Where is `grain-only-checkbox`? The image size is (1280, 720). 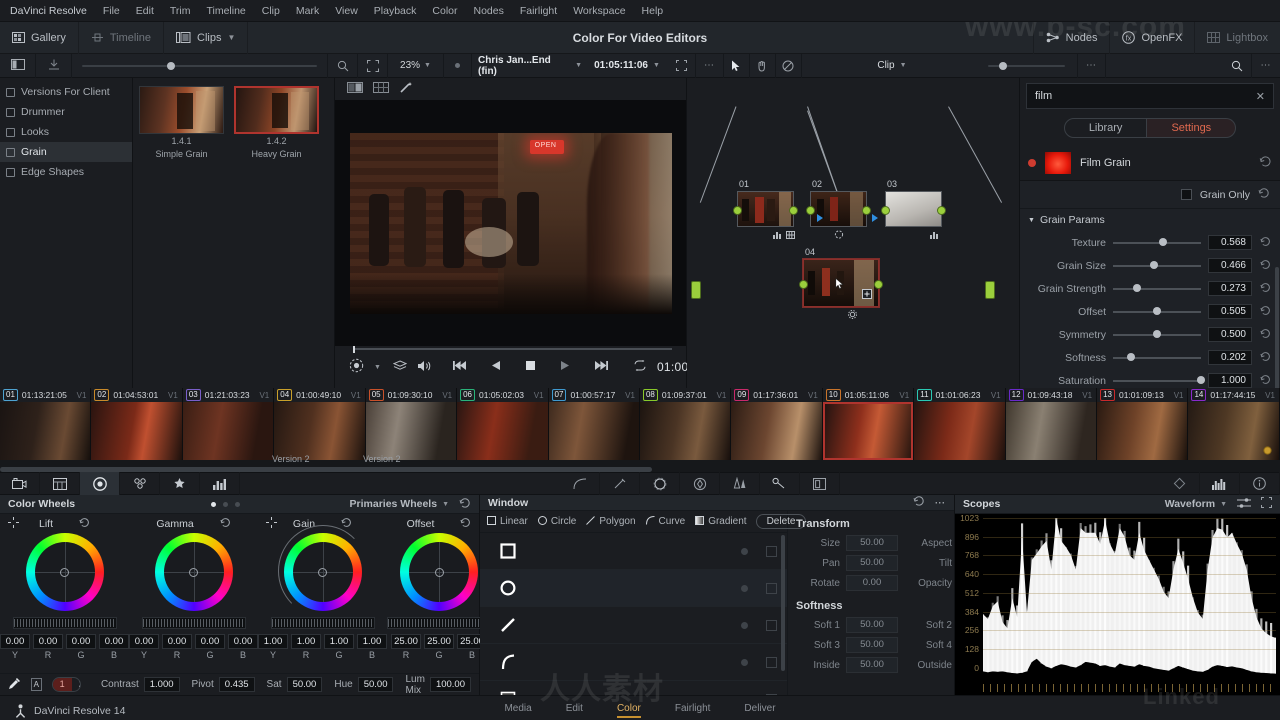 grain-only-checkbox is located at coordinates (1186, 194).